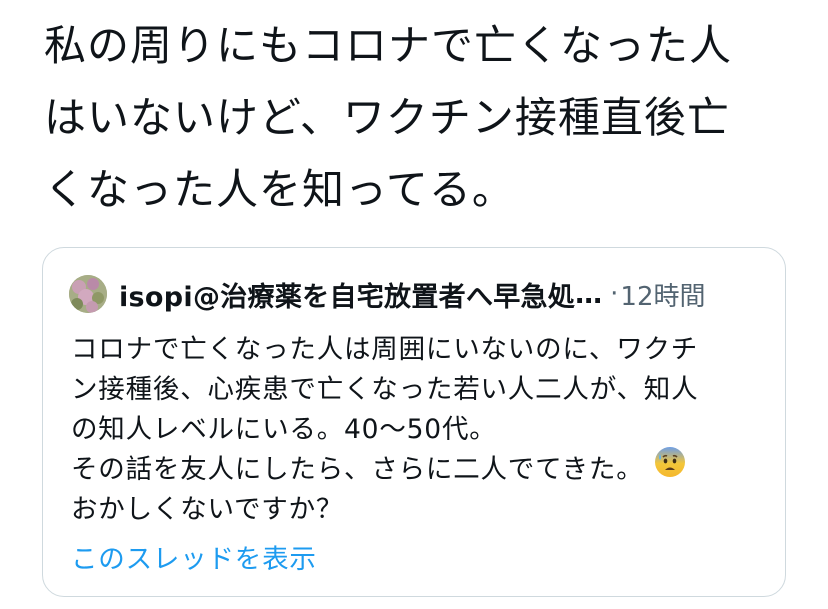  I want to click on quoted-text-line: ン接種後、心疾患で亡くなった若い人二人が、知人, so click(385, 389).